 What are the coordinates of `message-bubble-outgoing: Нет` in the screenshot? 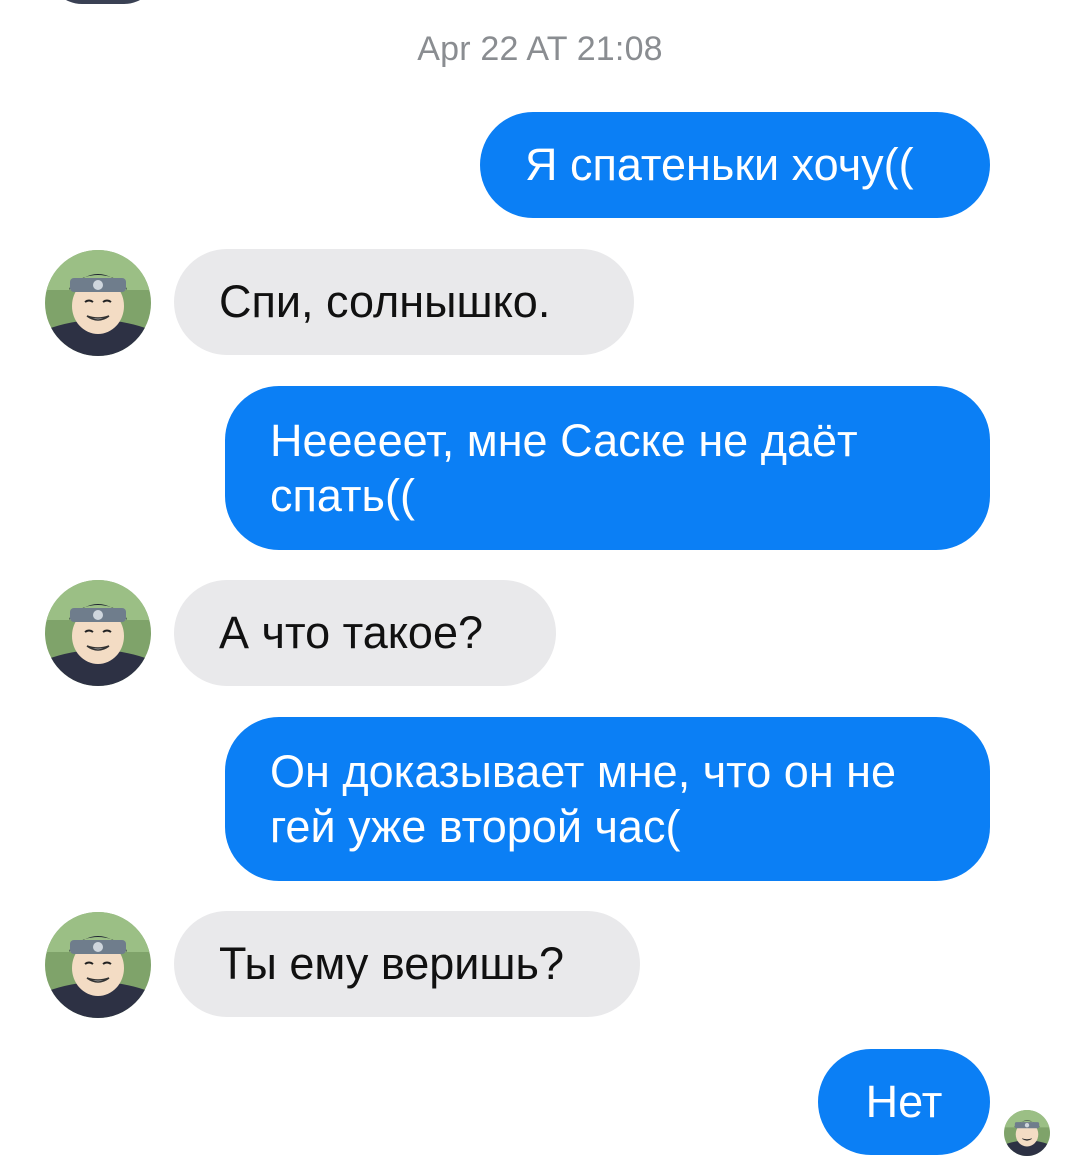 It's located at (904, 1102).